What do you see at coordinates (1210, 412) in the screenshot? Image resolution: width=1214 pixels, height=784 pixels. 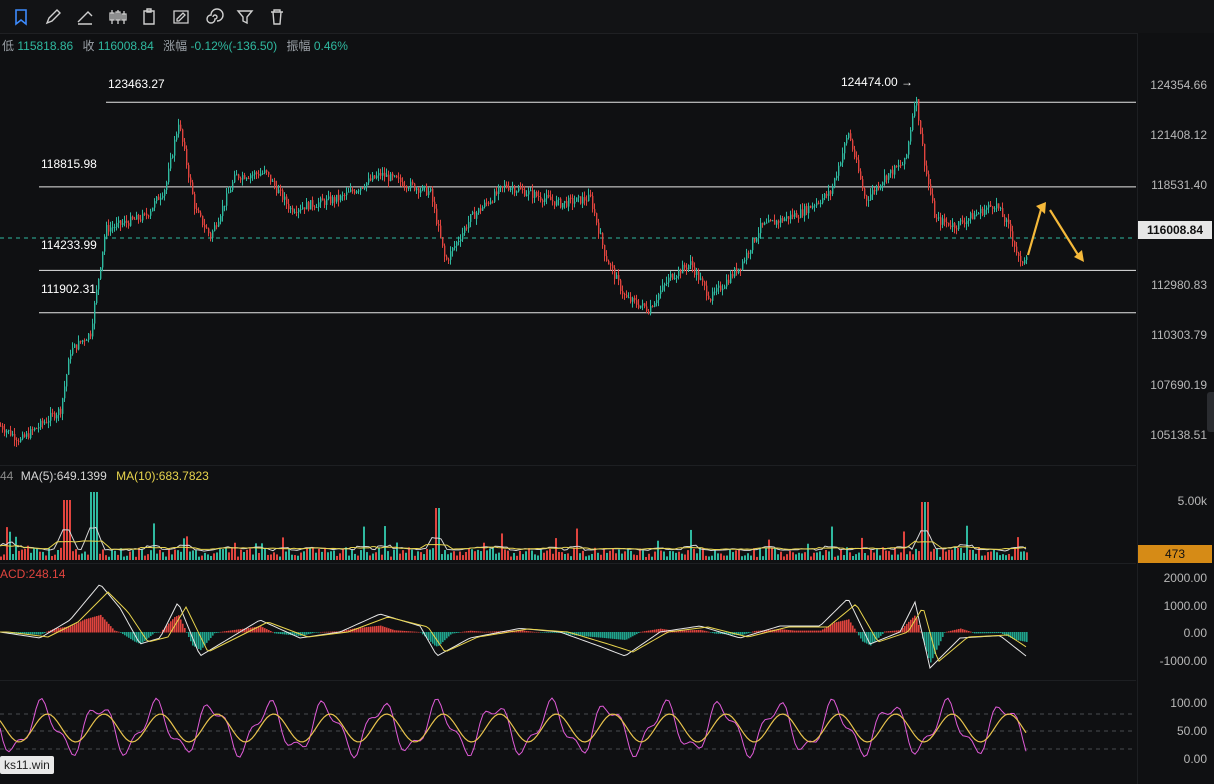 I see `axis-scroll-handle` at bounding box center [1210, 412].